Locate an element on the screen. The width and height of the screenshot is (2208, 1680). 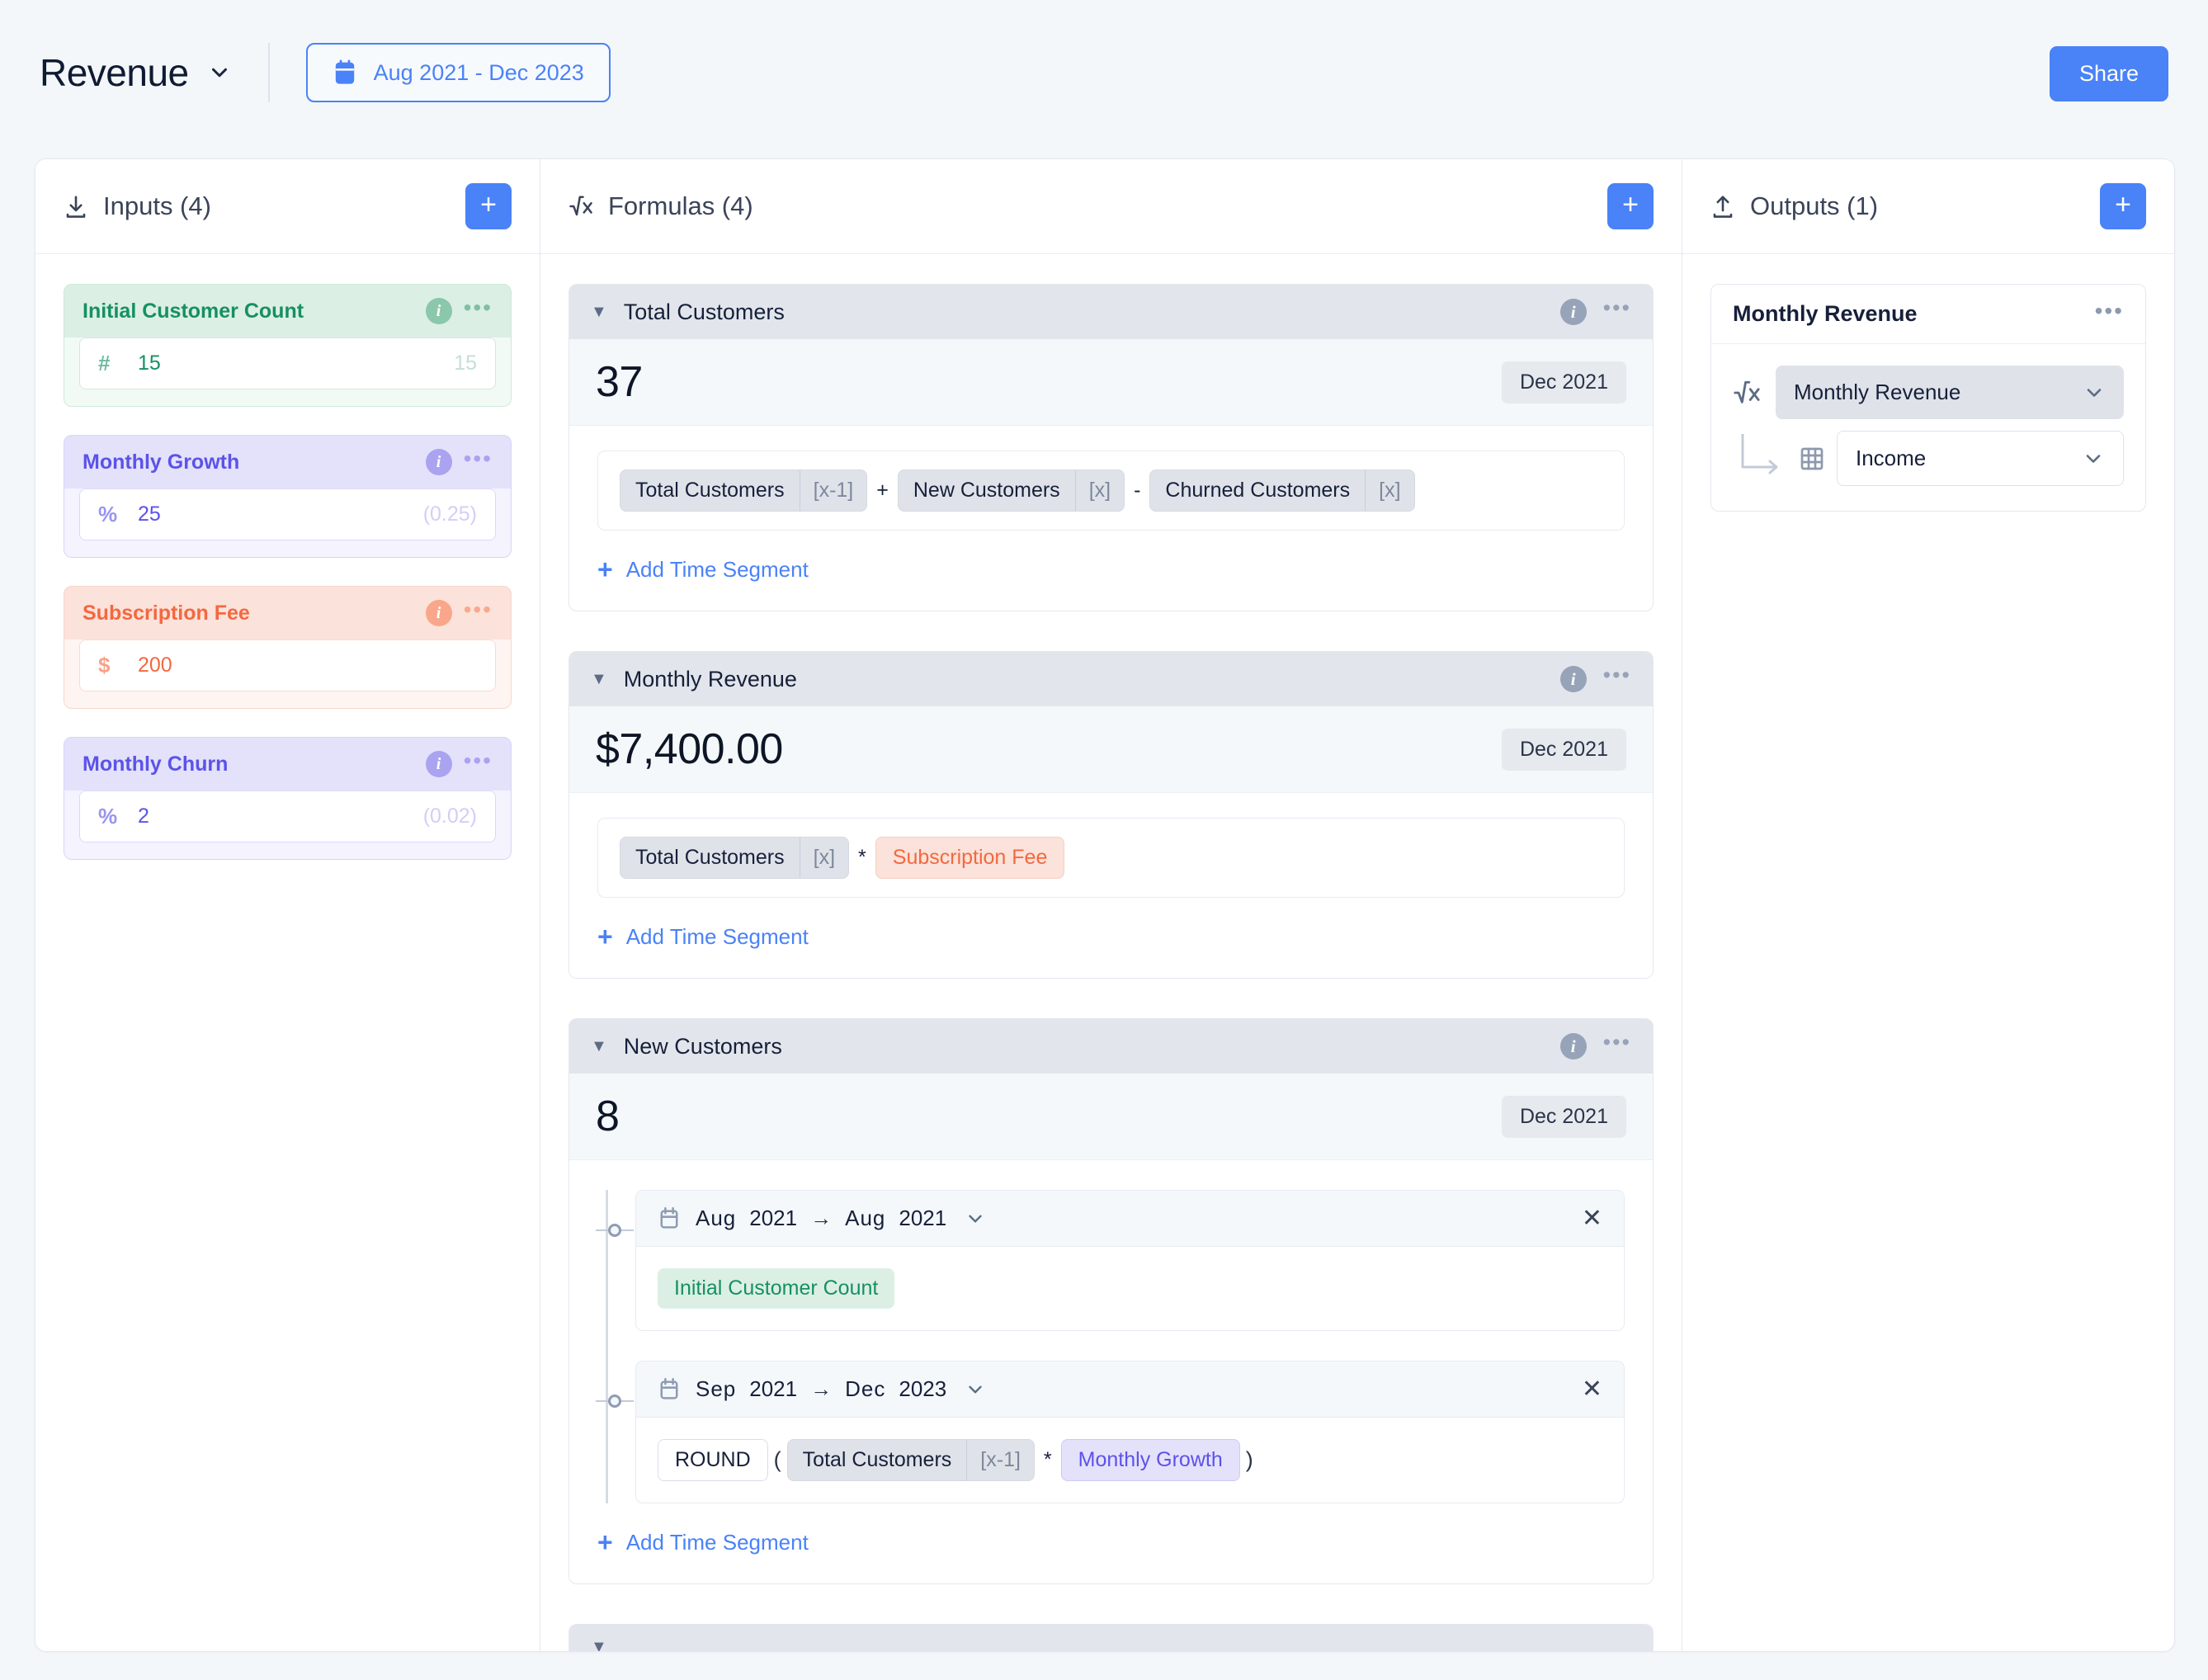
input-card-header: Initial Customer Count i ••• is located at coordinates (287, 311).